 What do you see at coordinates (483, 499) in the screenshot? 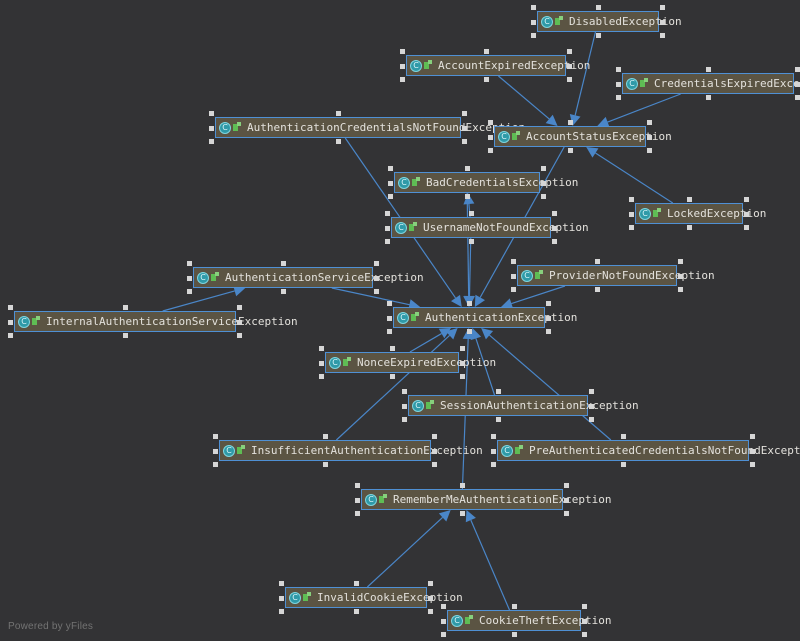
I see `class-node-RememberMeAuthenticationException: C RememberMeAuthenticationException` at bounding box center [483, 499].